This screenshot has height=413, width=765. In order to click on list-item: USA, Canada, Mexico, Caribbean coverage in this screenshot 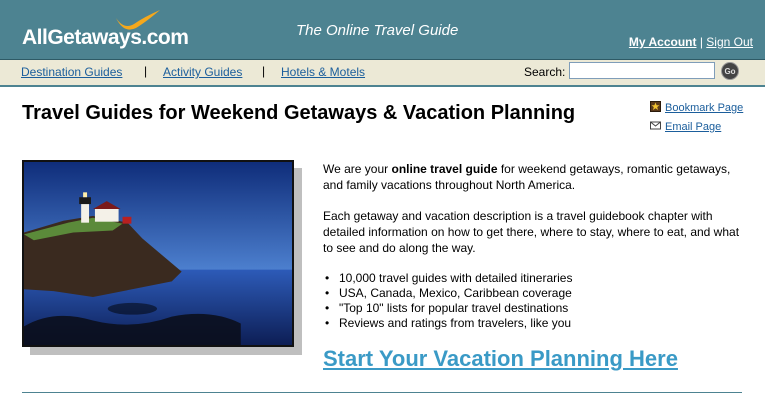, I will do `click(533, 293)`.